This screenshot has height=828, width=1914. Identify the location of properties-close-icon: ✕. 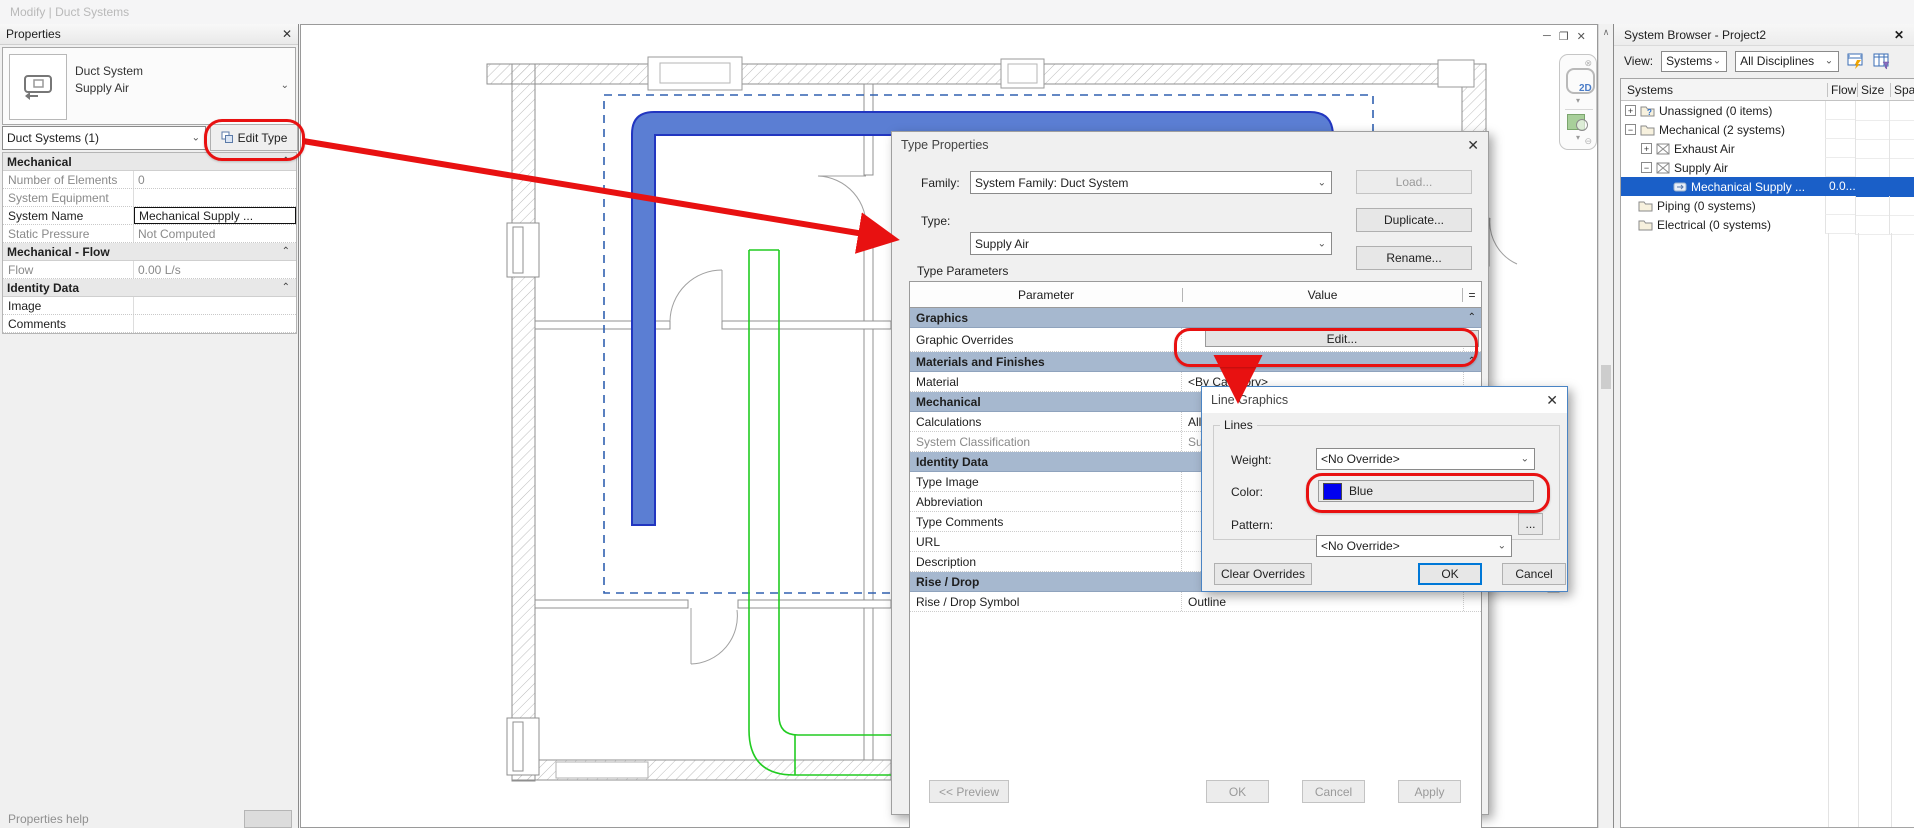
(287, 34).